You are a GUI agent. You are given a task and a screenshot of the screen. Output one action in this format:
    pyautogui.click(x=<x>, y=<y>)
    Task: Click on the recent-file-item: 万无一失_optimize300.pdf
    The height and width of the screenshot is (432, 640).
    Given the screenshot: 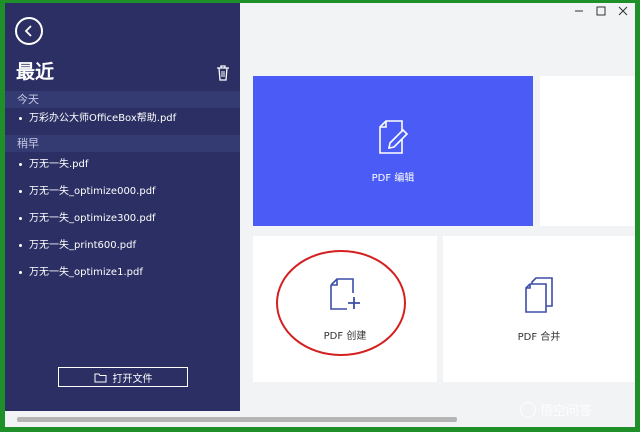 What is the action you would take?
    pyautogui.click(x=122, y=219)
    